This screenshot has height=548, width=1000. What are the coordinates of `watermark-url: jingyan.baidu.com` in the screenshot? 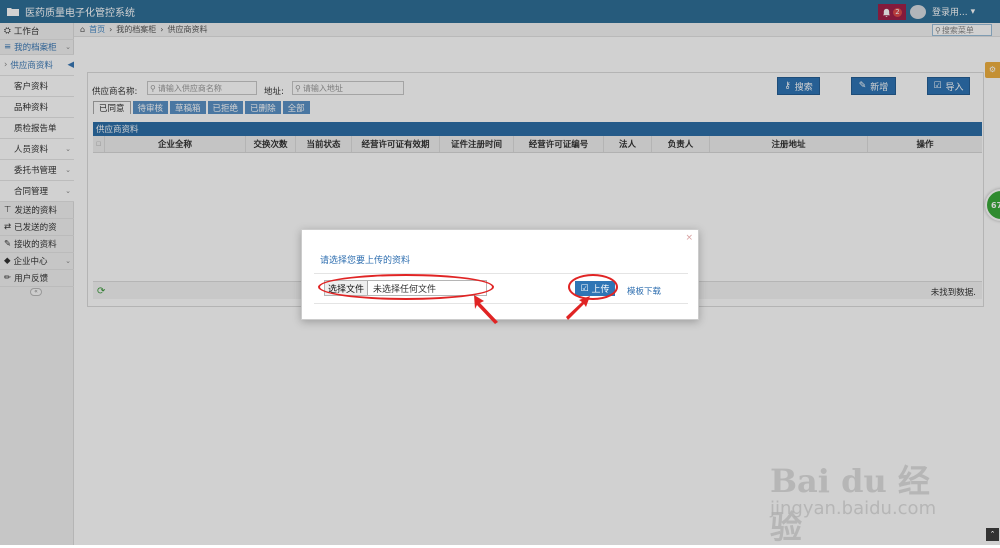 It's located at (853, 508).